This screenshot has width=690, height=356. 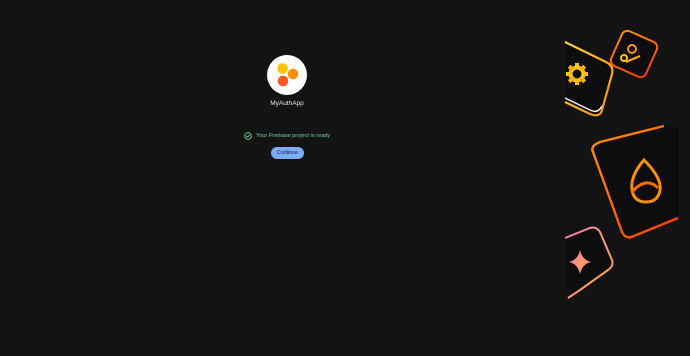 I want to click on project-avatar, so click(x=287, y=75).